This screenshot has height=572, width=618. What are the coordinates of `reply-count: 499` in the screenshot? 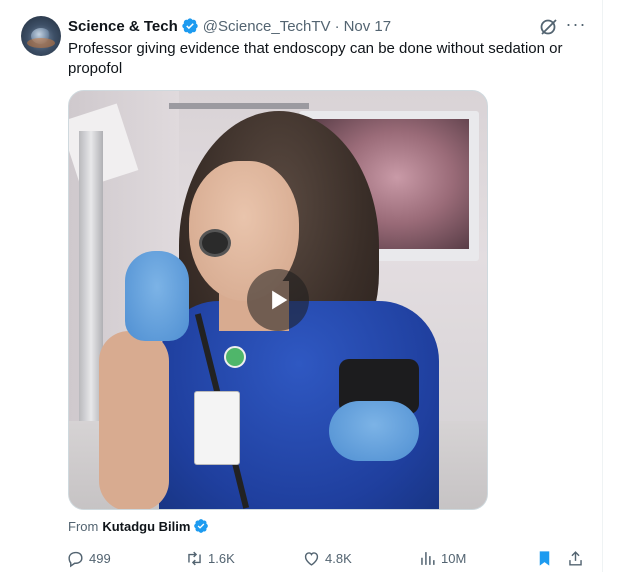 It's located at (100, 558).